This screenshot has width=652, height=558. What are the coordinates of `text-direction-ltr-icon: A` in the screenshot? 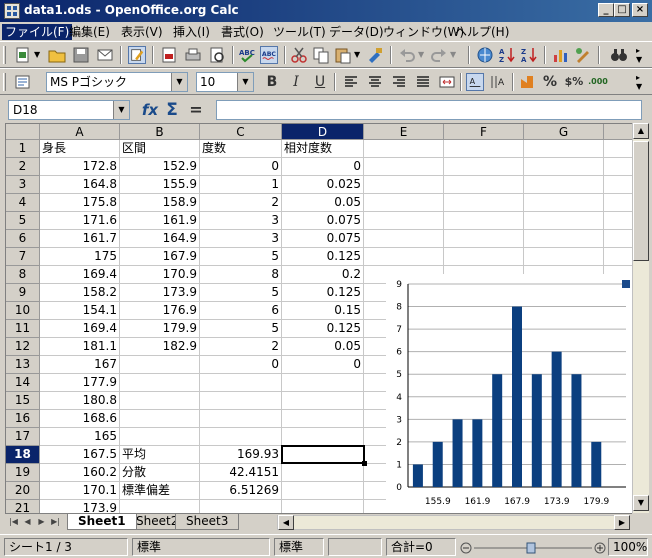 It's located at (475, 82).